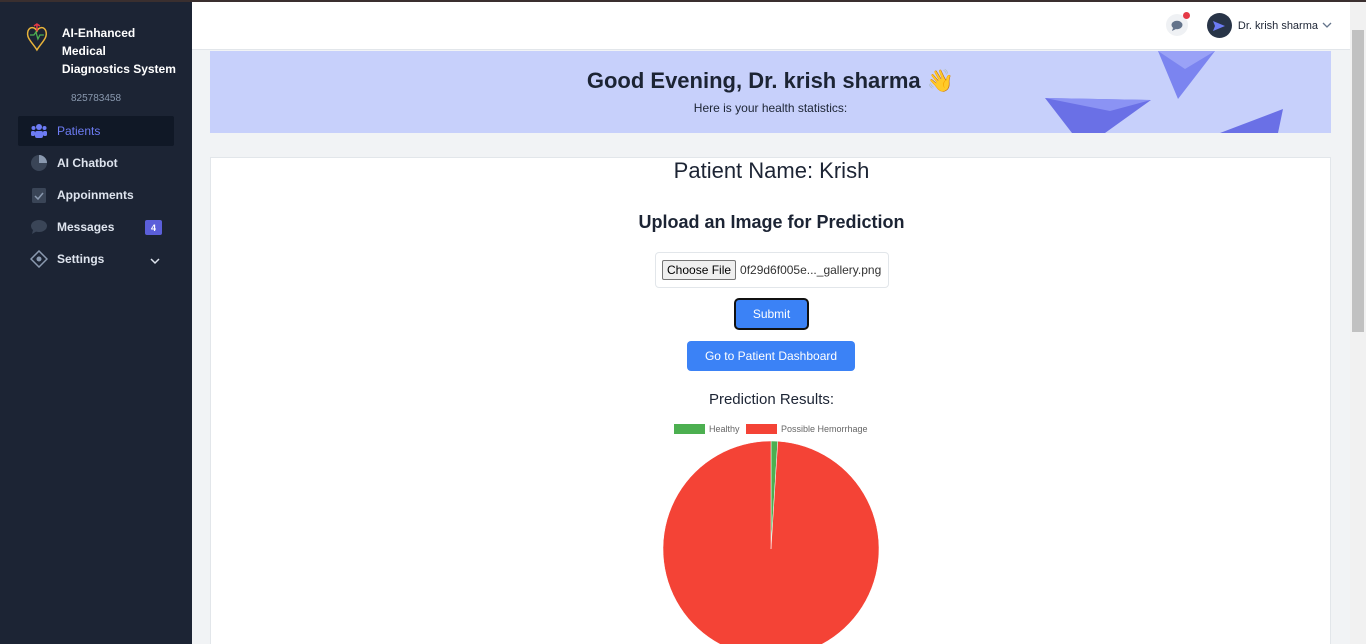 This screenshot has height=644, width=1366. What do you see at coordinates (39, 259) in the screenshot?
I see `settings-icon` at bounding box center [39, 259].